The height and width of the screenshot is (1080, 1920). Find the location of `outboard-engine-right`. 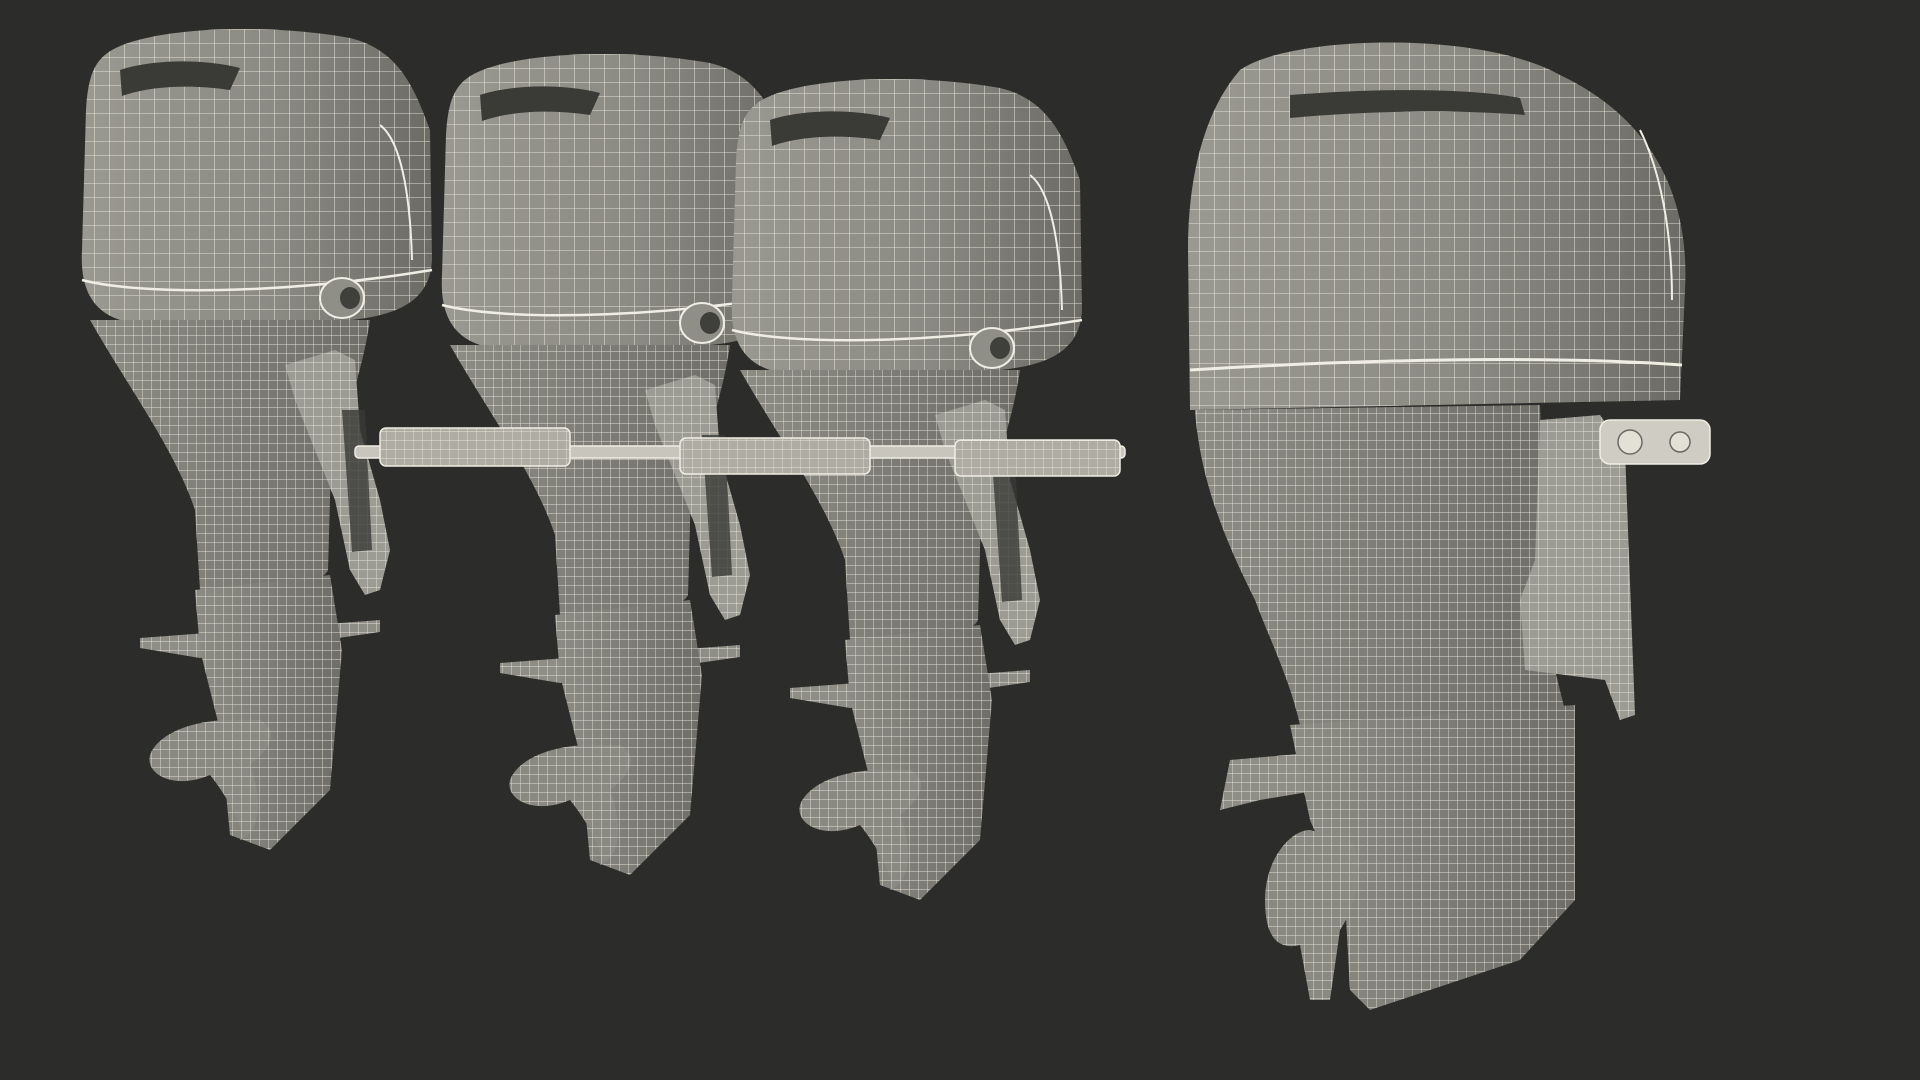

outboard-engine-right is located at coordinates (907, 489).